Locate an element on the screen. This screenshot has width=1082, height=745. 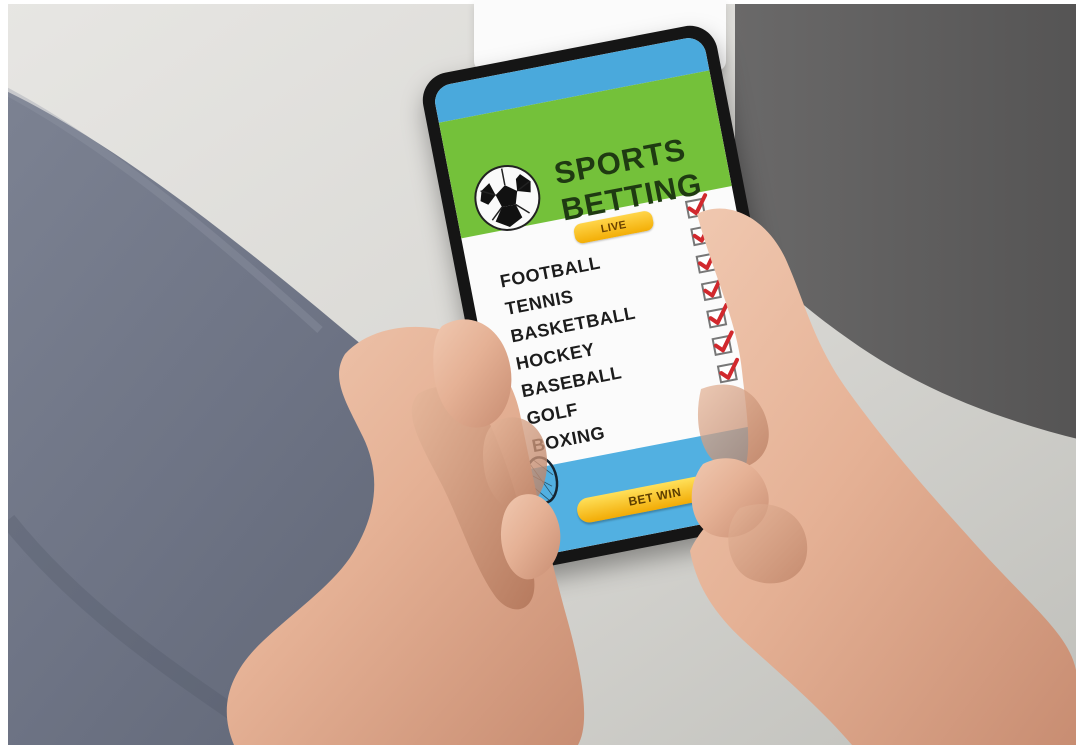
checkbox-column is located at coordinates (717, 293).